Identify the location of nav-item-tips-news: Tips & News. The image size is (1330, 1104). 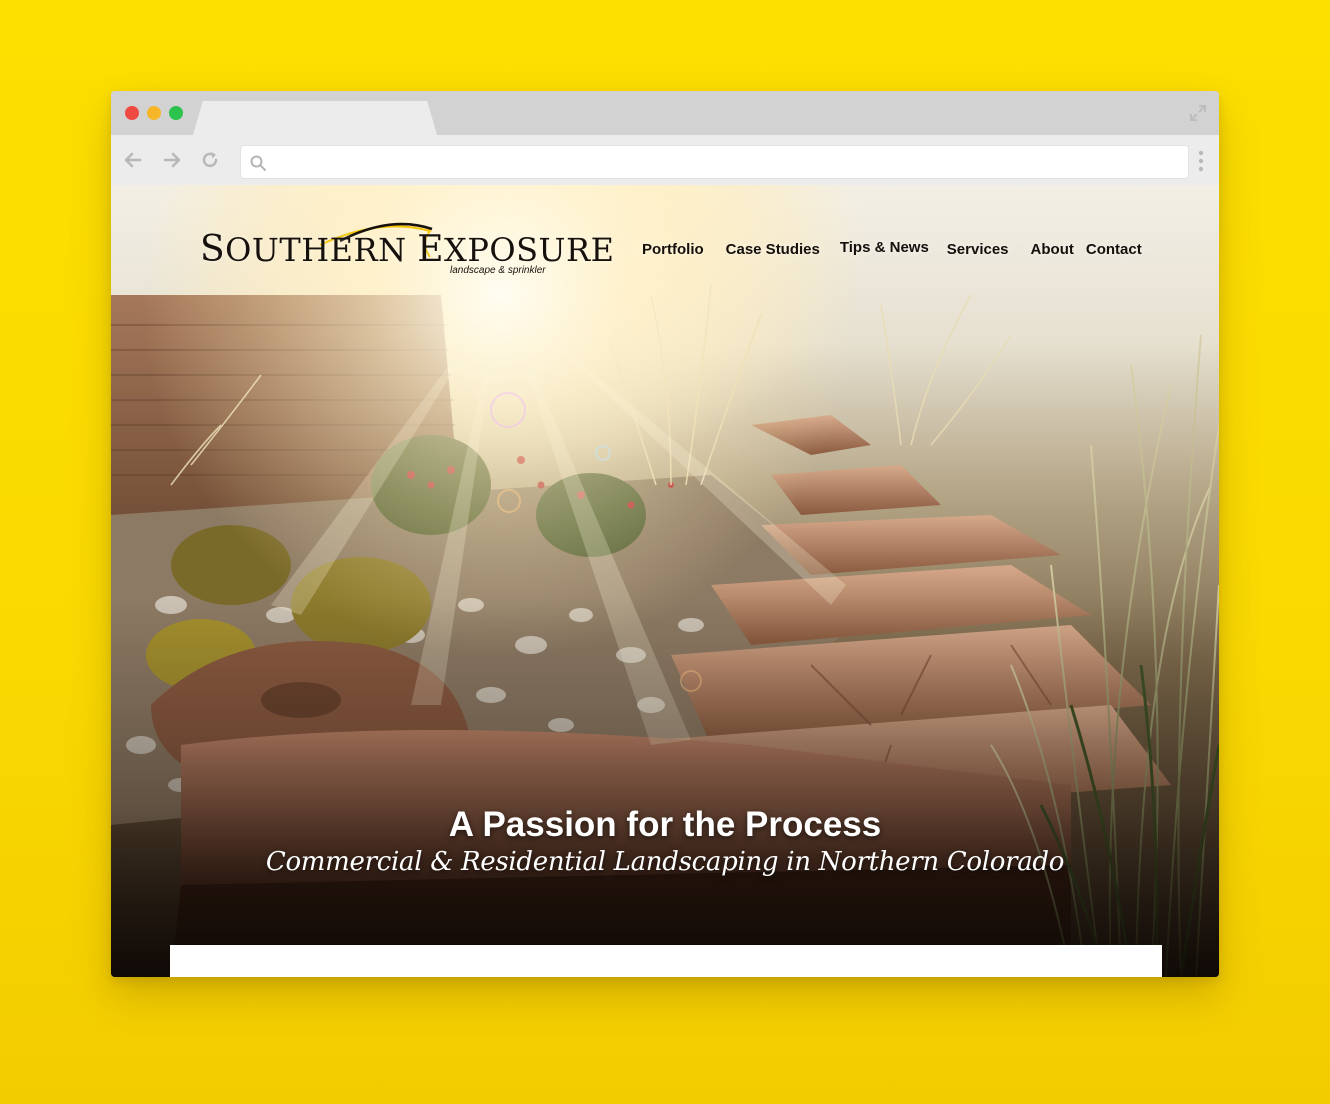
(884, 251).